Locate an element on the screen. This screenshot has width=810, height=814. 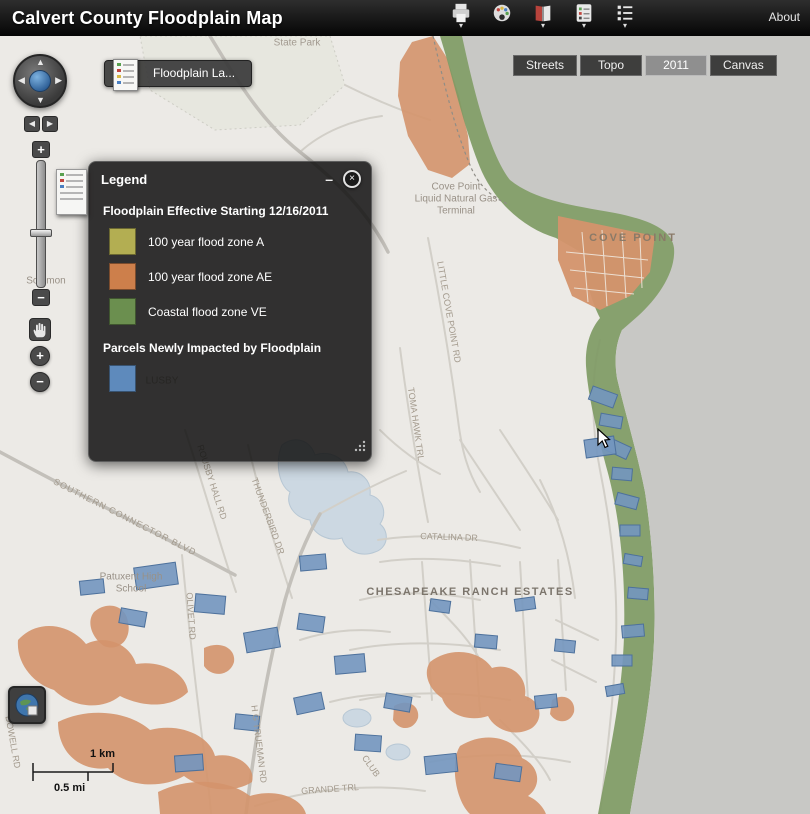
swatch-flood-zone-a is located at coordinates (122, 241).